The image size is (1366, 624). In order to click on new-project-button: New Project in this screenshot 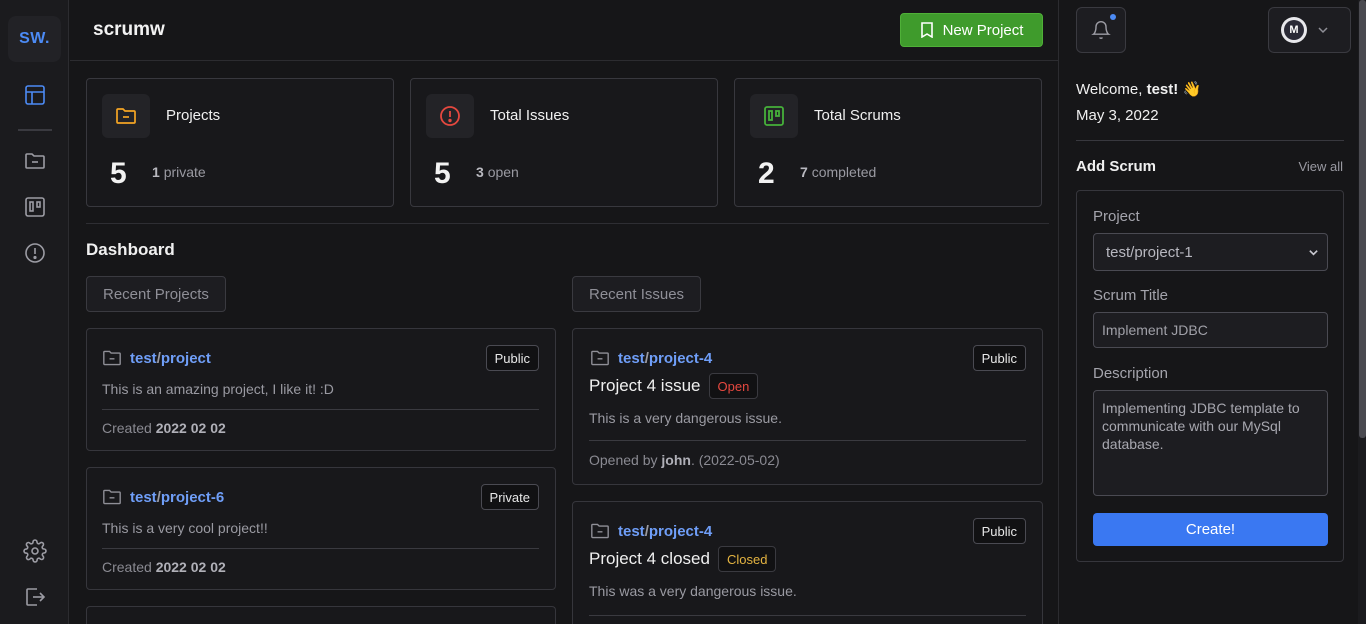, I will do `click(971, 30)`.